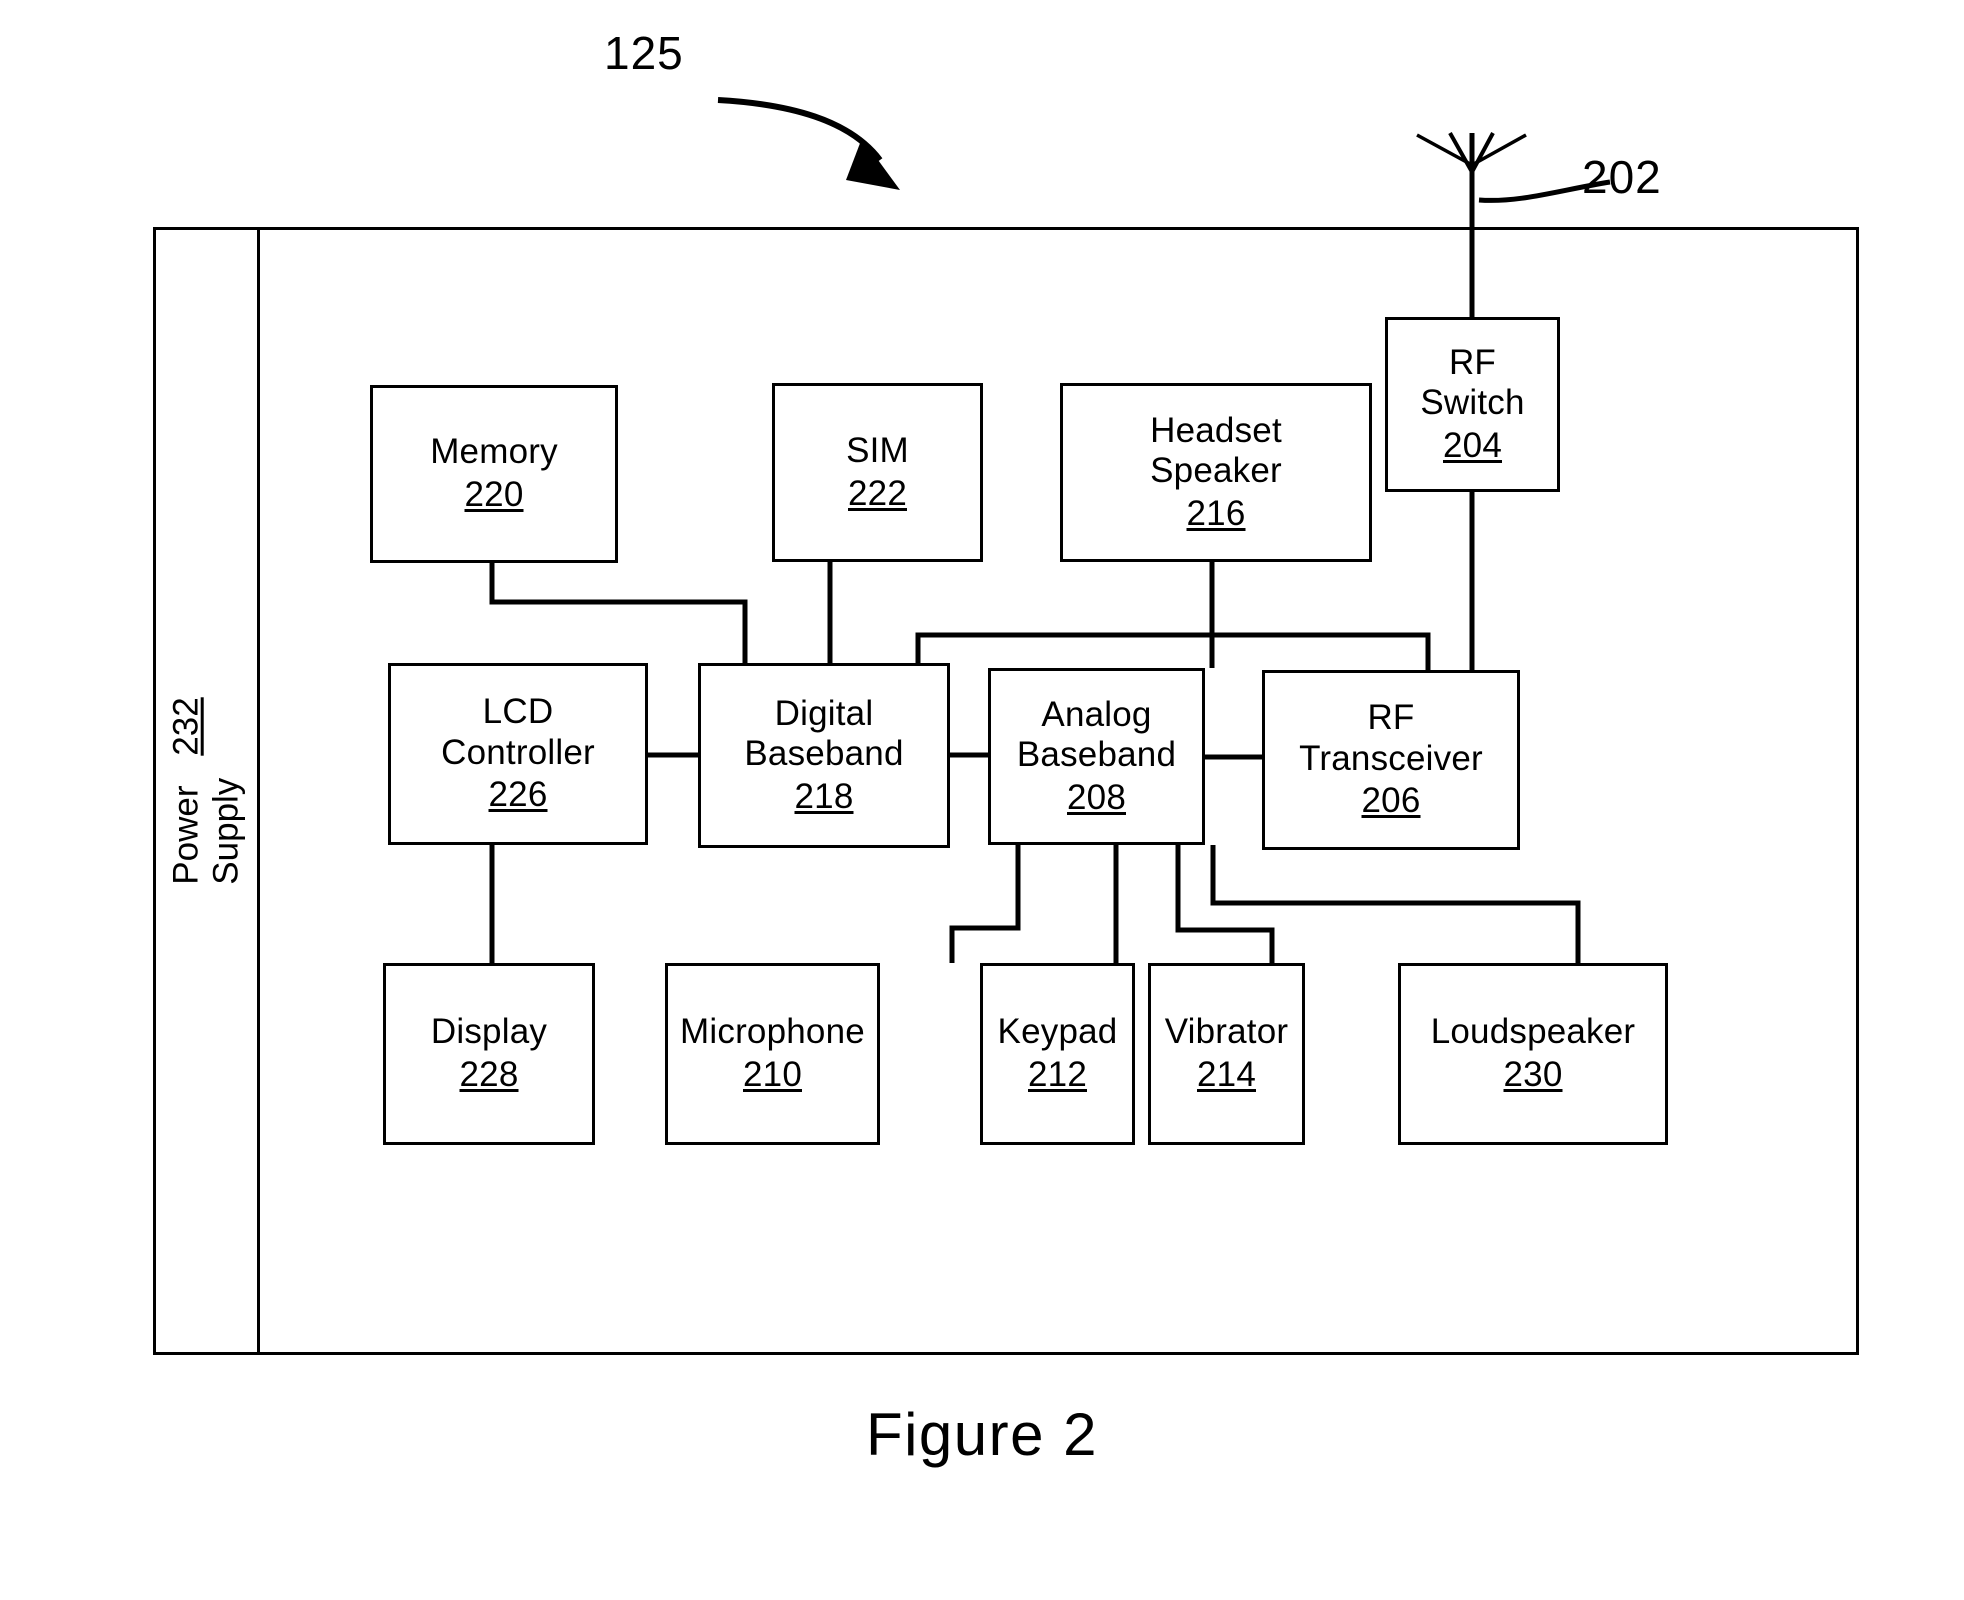  I want to click on lcd-controller-ref: 226, so click(518, 795).